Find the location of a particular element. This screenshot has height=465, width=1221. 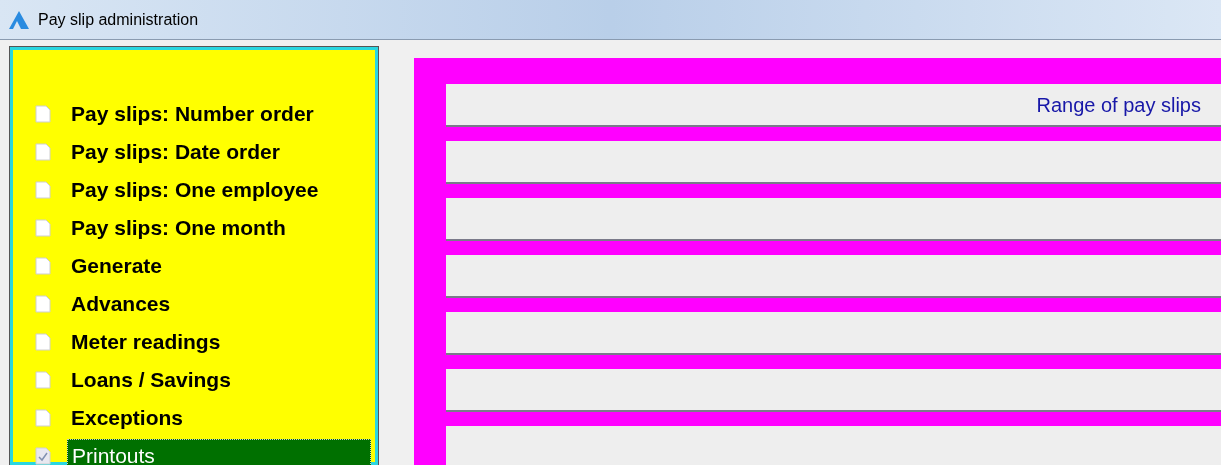

menu-item: Pay slips: One month is located at coordinates (203, 227).